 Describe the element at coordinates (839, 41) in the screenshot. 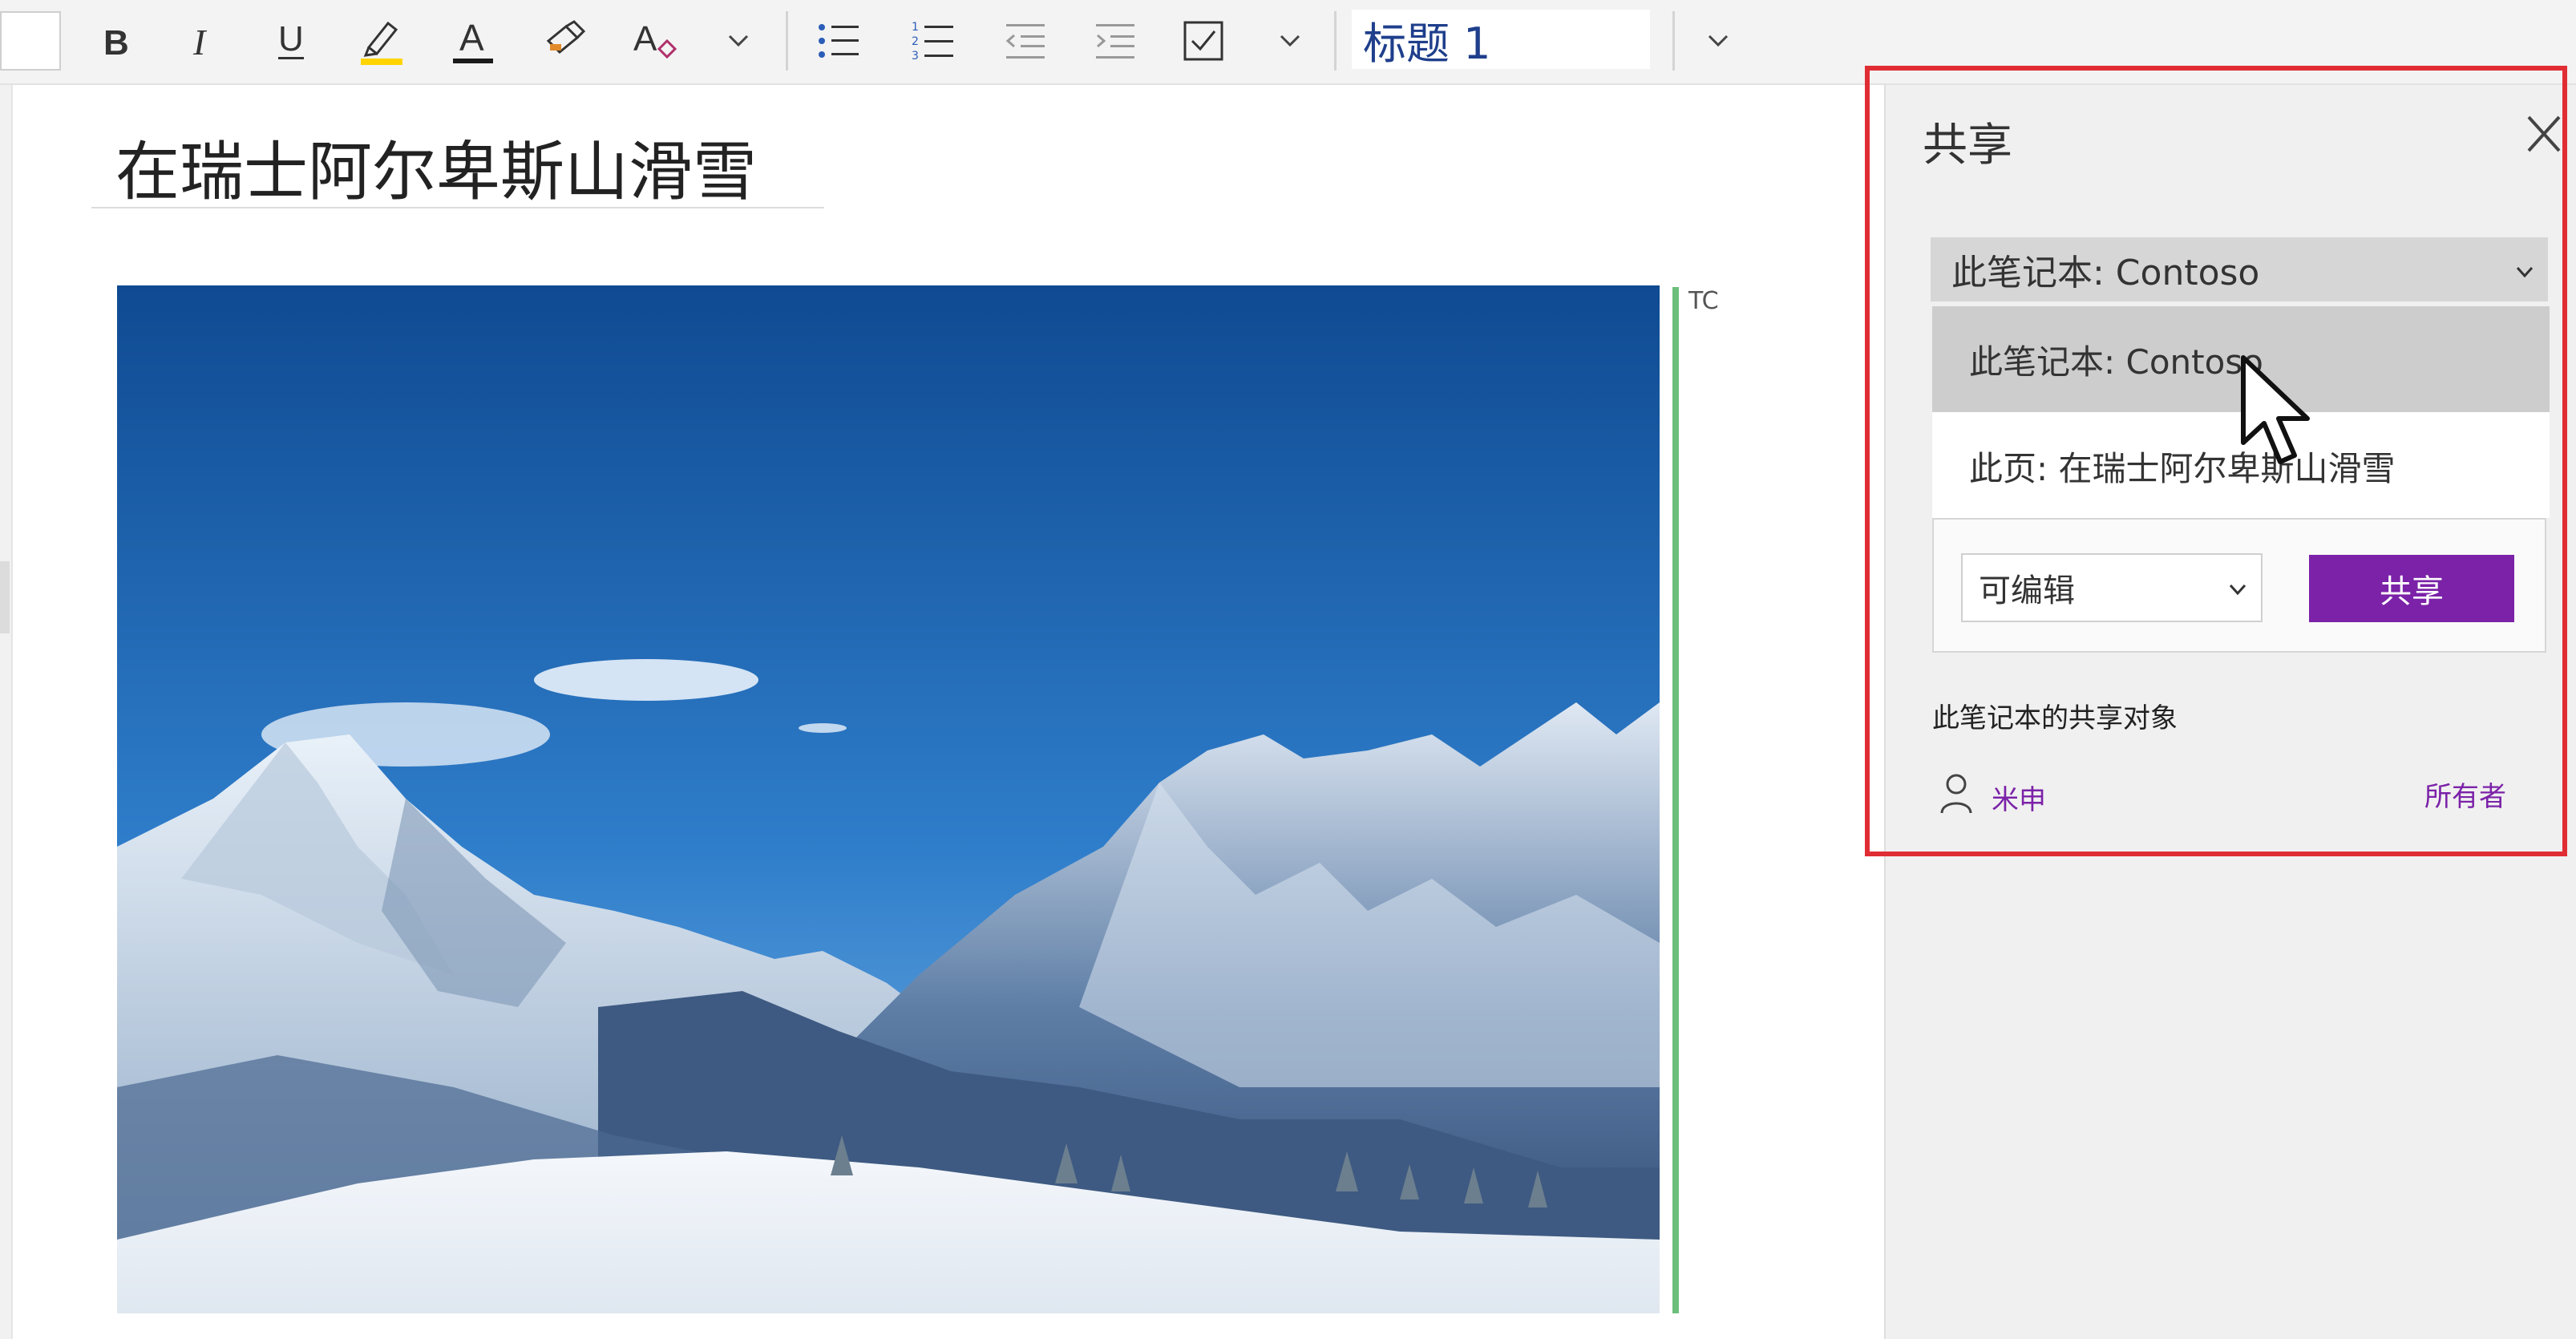

I see `bullet-list-icon` at that location.